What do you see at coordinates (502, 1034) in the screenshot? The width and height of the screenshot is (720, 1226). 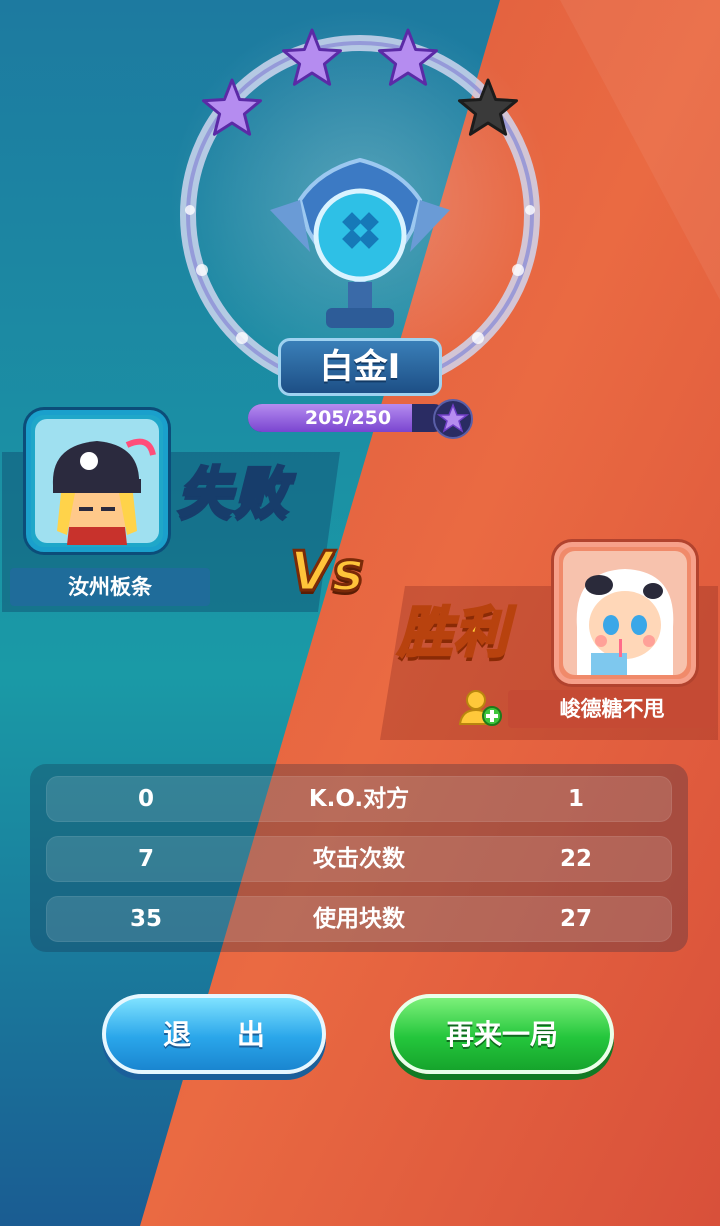 I see `play-again-button: 再来一局` at bounding box center [502, 1034].